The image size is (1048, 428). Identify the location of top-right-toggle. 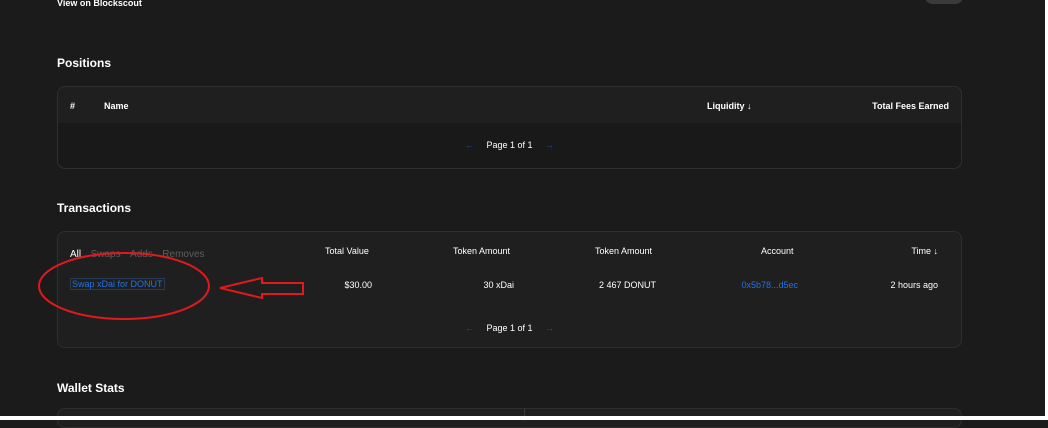
(944, 2).